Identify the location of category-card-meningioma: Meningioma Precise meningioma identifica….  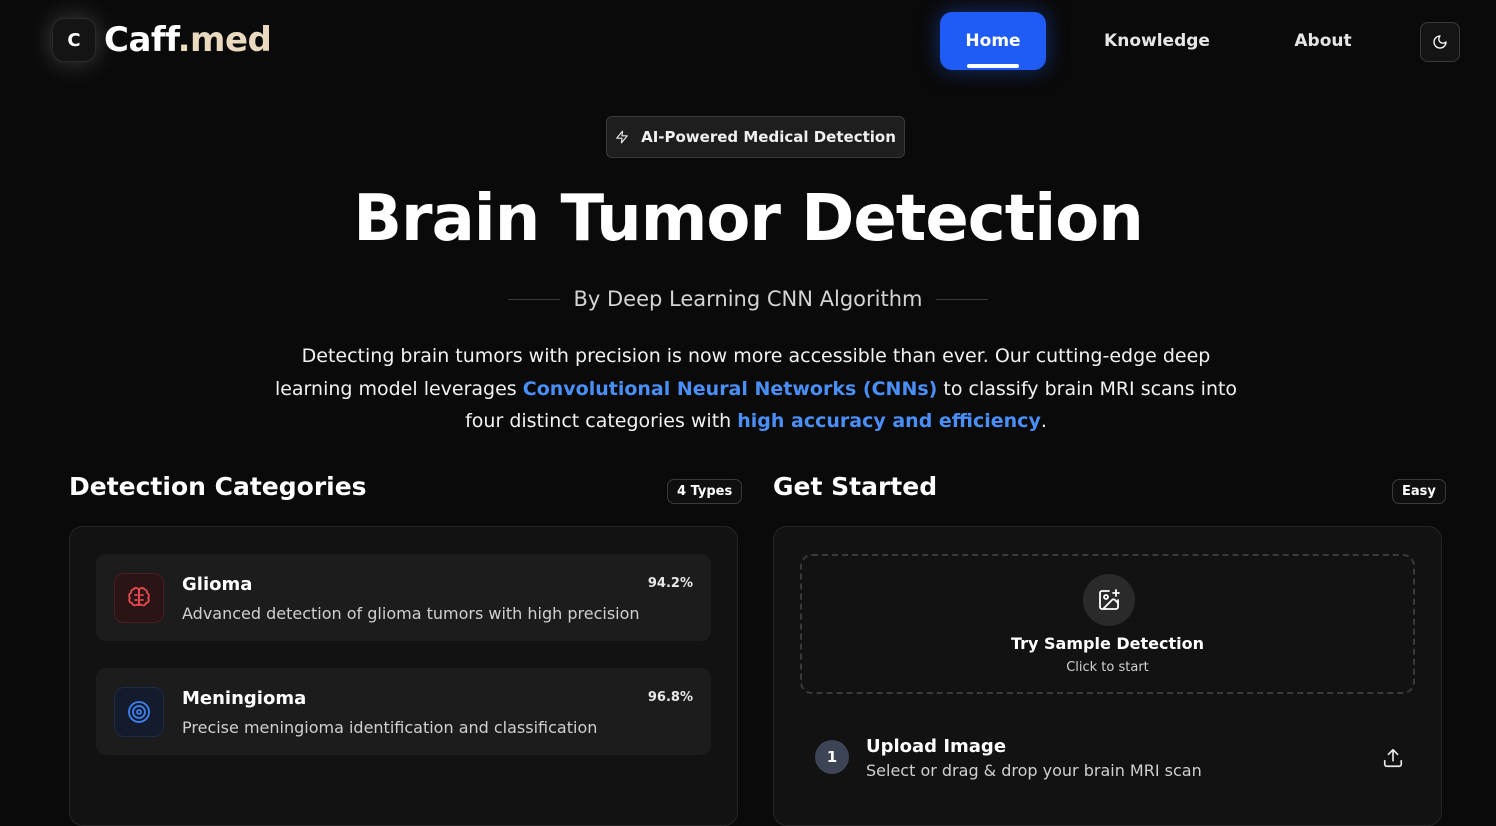
(403, 711).